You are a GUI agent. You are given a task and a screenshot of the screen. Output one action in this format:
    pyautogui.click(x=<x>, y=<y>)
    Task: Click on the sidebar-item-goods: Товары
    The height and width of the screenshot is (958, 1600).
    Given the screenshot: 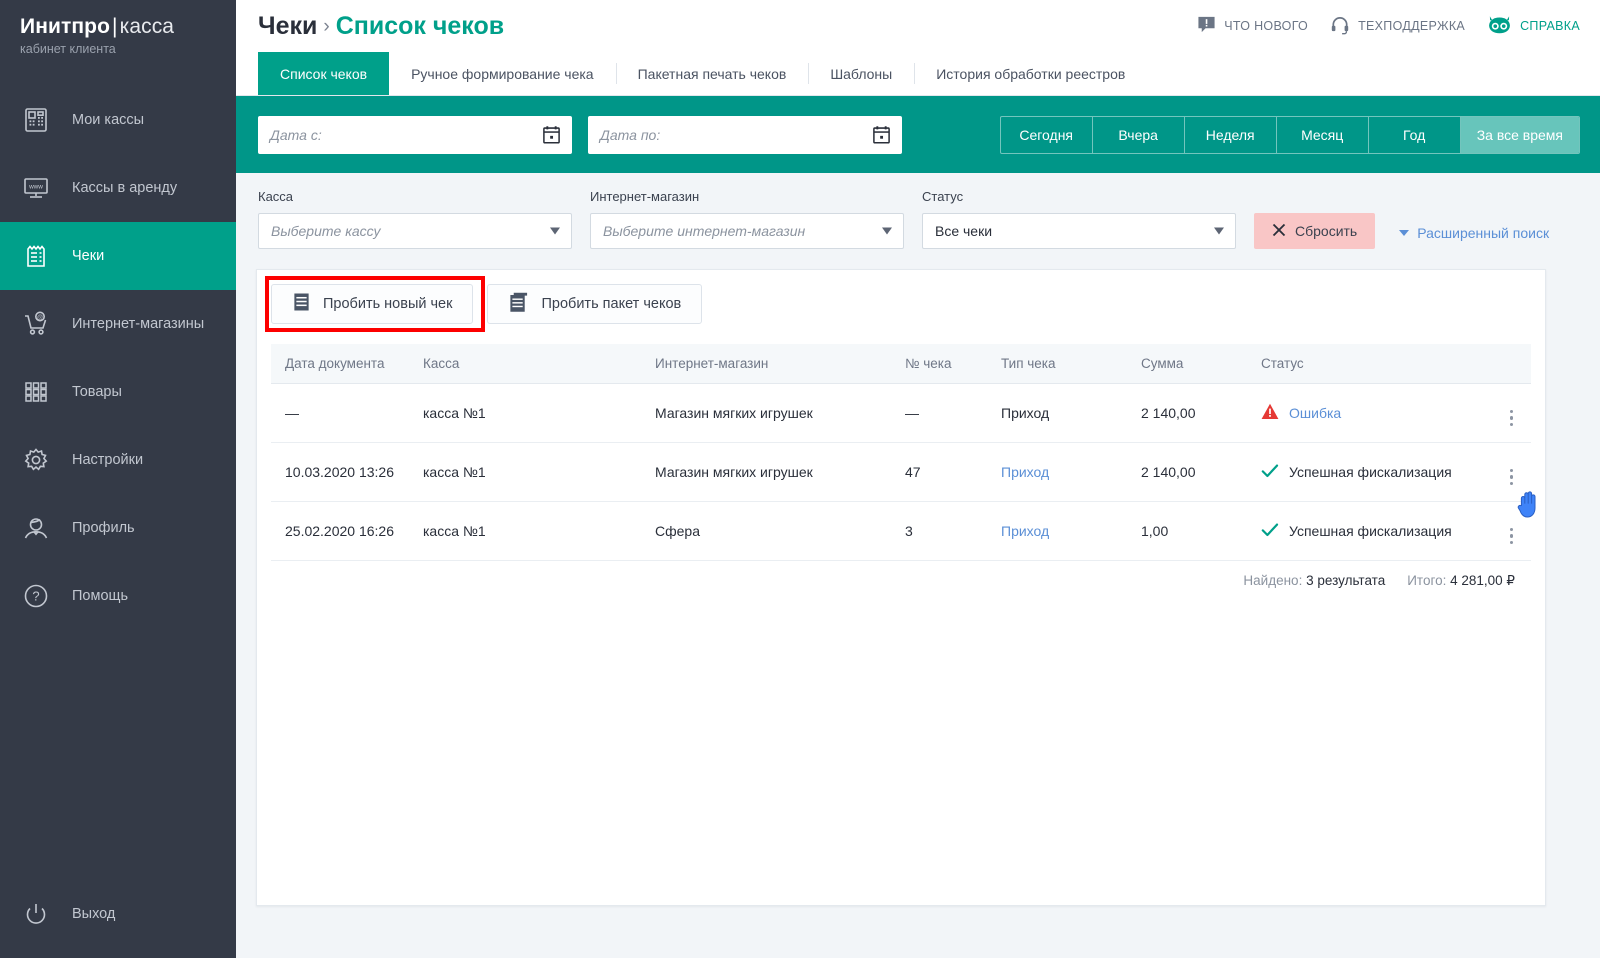 What is the action you would take?
    pyautogui.click(x=118, y=392)
    